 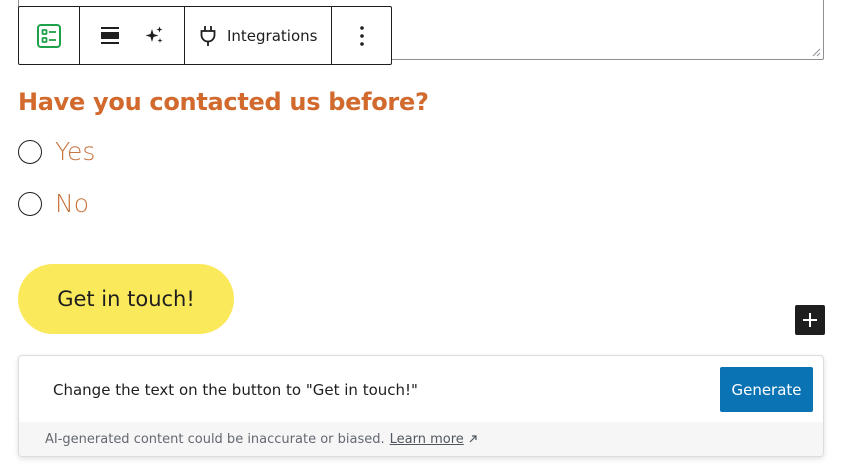 I want to click on block-toolbar: Integrations, so click(x=205, y=35).